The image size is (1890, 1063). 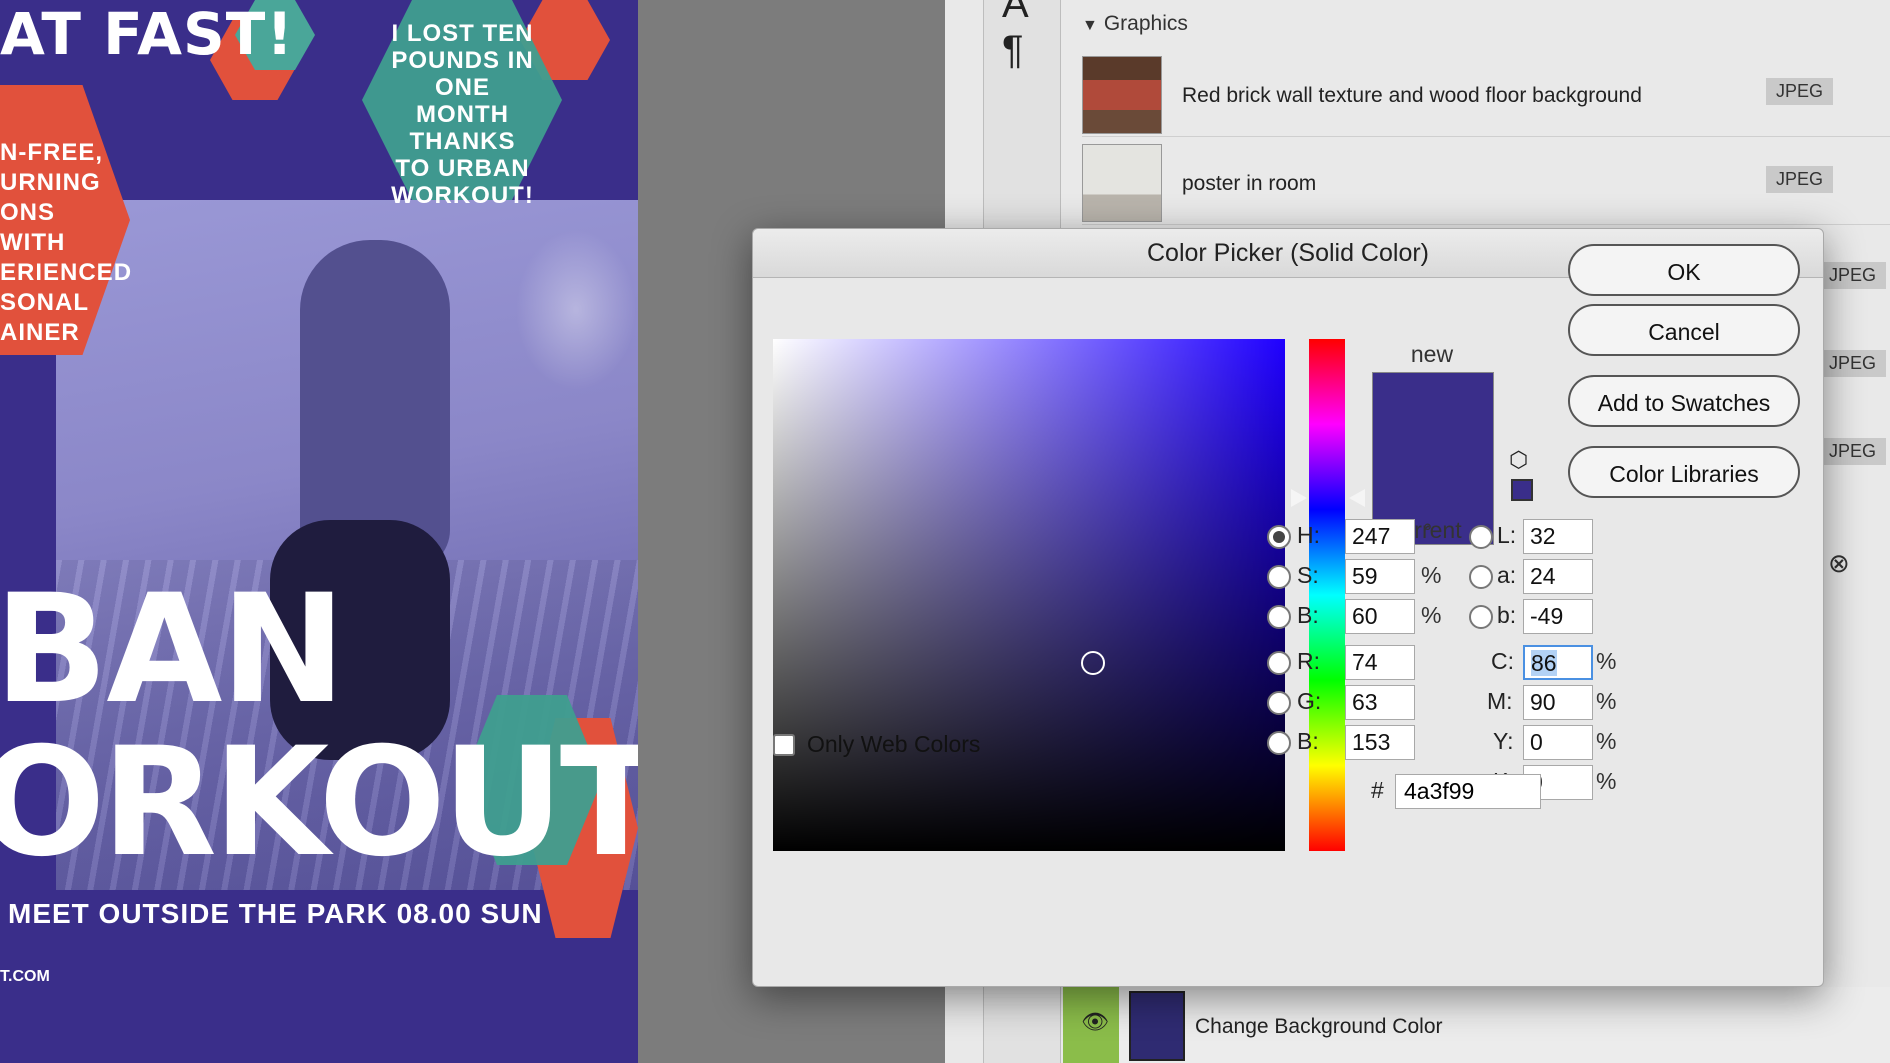 What do you see at coordinates (1380, 536) in the screenshot?
I see `hue-input: 247` at bounding box center [1380, 536].